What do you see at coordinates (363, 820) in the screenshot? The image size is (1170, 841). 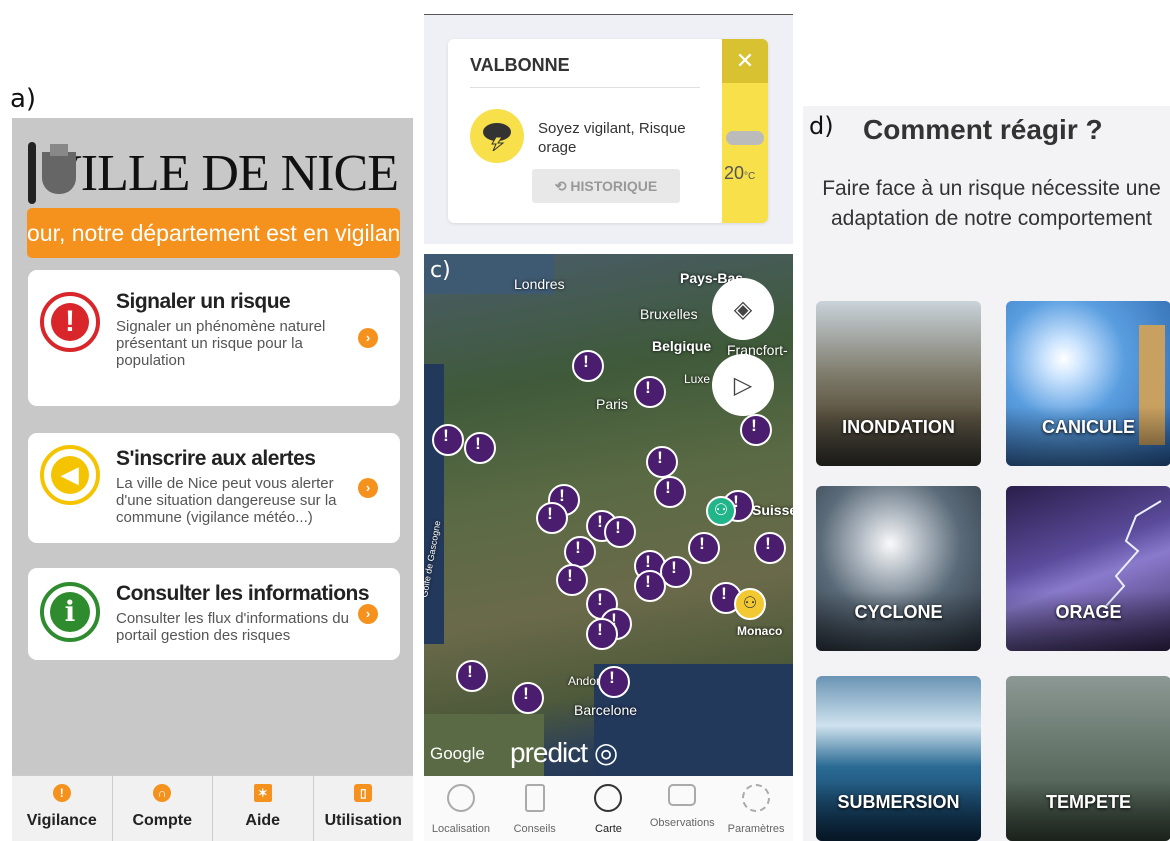 I see `nav-label: Utilisation` at bounding box center [363, 820].